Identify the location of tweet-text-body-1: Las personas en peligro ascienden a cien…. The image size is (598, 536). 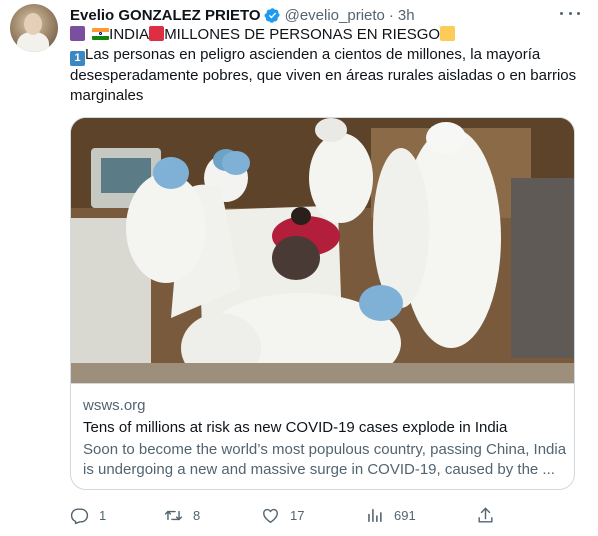
(313, 54).